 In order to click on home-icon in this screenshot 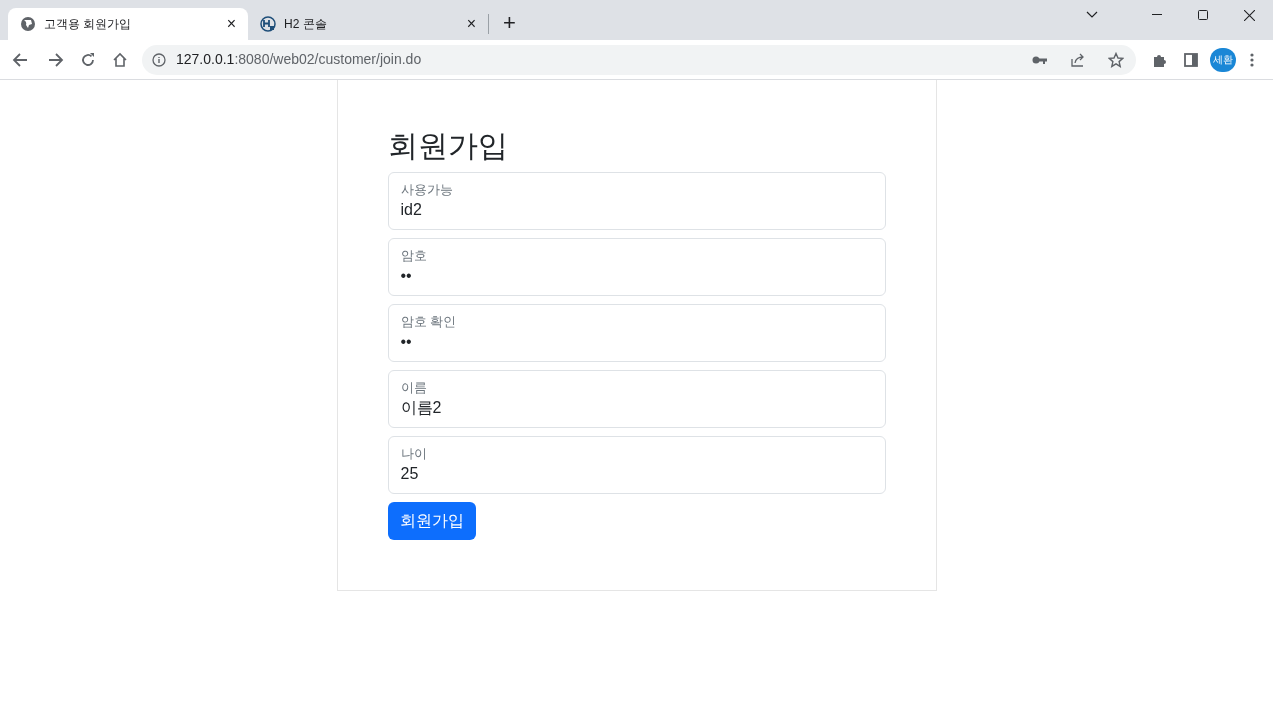, I will do `click(120, 59)`.